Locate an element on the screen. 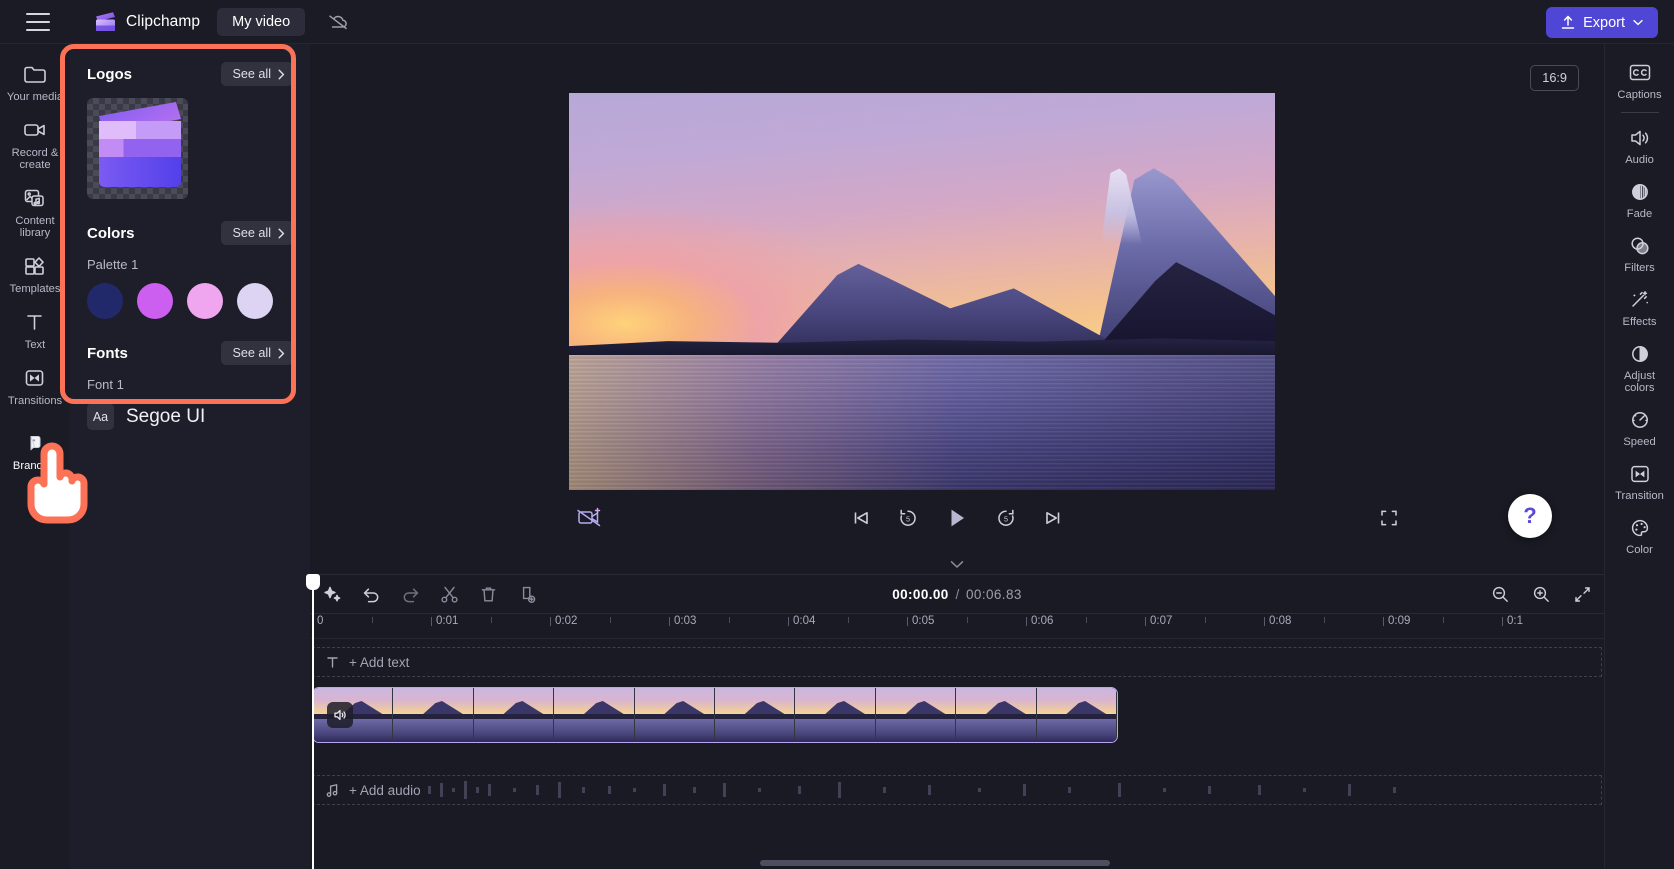 Image resolution: width=1674 pixels, height=869 pixels. sidebar-item-templates: Templates is located at coordinates (35, 274).